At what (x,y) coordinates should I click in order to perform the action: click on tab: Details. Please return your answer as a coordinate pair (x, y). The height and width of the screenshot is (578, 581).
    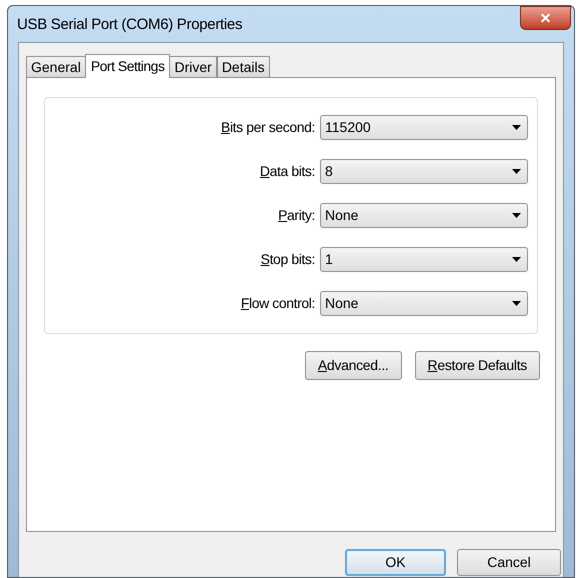
    Looking at the image, I should click on (243, 66).